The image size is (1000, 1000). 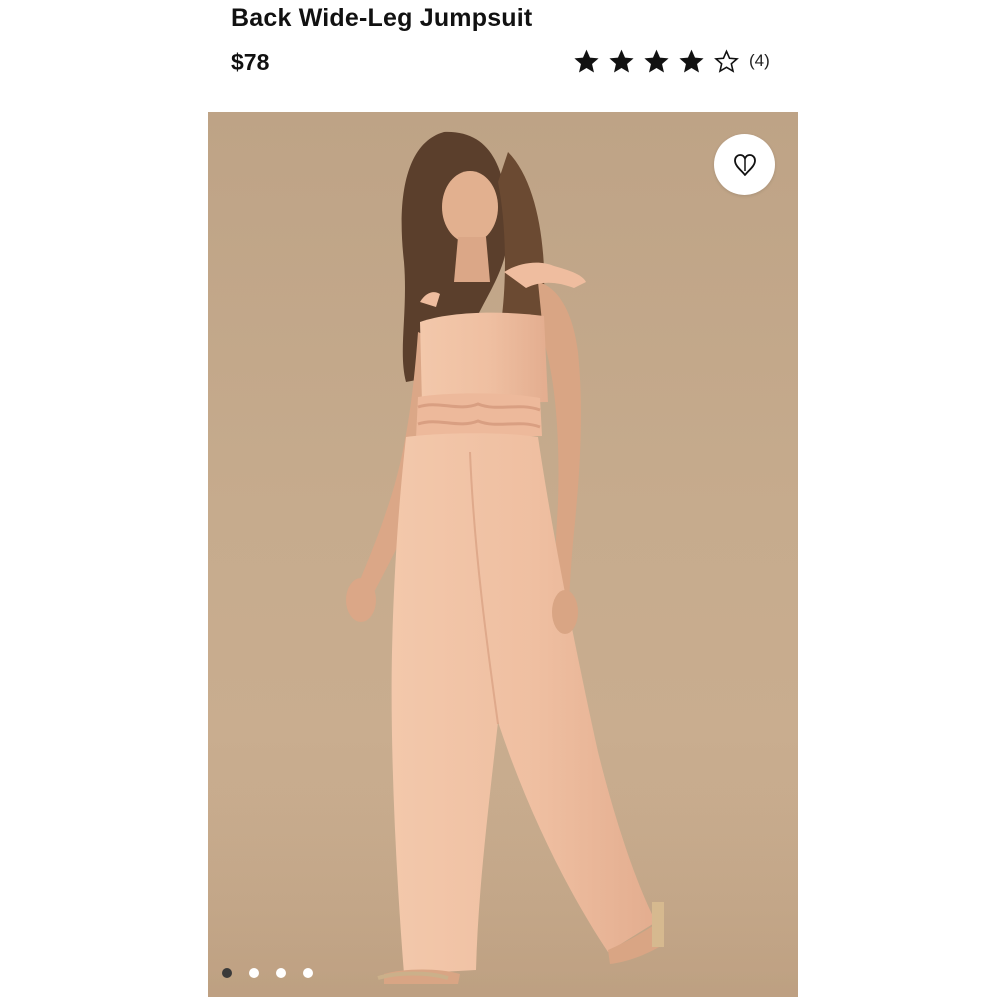 I want to click on product-rating: (4), so click(x=671, y=61).